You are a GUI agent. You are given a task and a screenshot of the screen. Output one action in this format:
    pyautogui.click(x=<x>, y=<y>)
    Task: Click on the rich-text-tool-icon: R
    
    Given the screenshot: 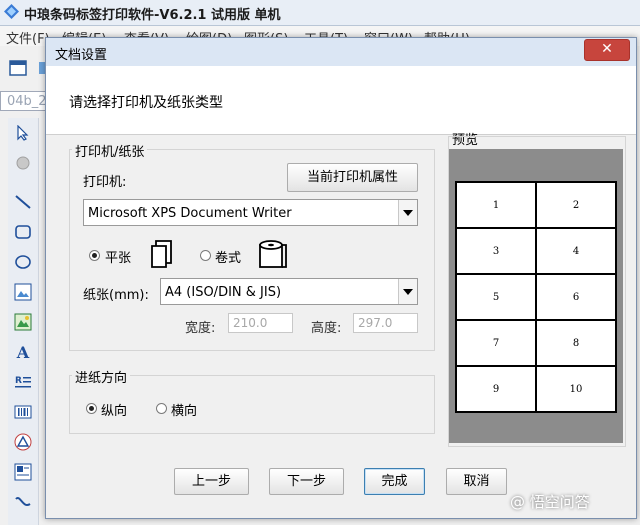 What is the action you would take?
    pyautogui.click(x=23, y=382)
    